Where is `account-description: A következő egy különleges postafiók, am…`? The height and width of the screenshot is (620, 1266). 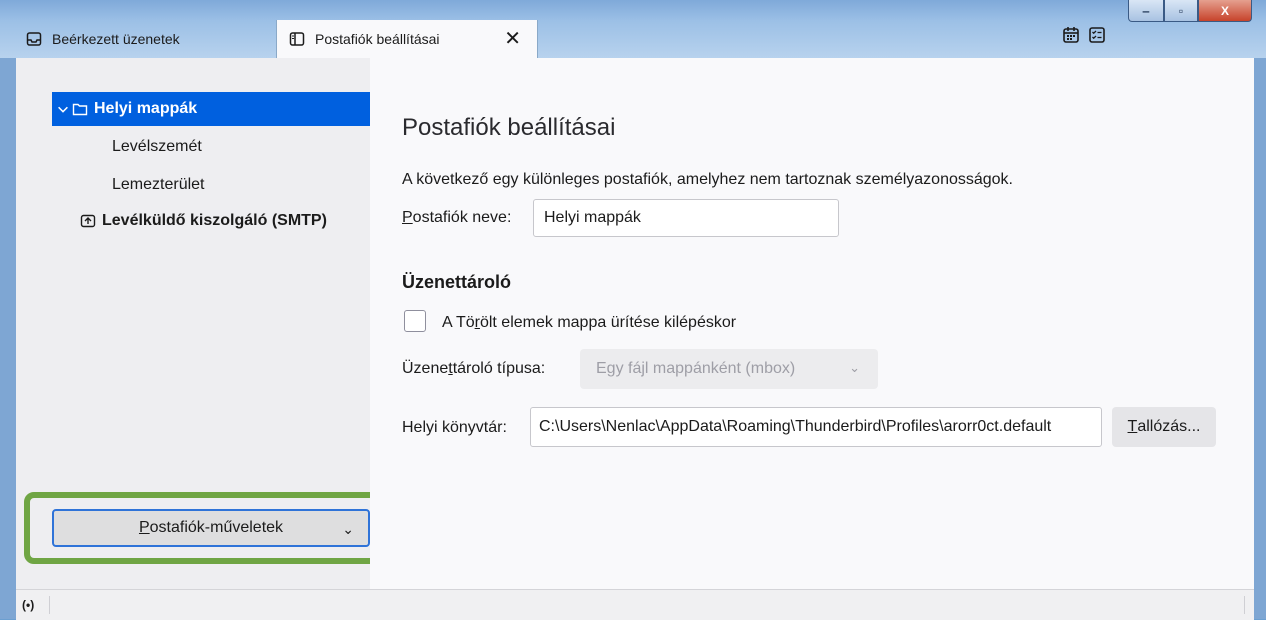
account-description: A következő egy különleges postafiók, am… is located at coordinates (707, 179).